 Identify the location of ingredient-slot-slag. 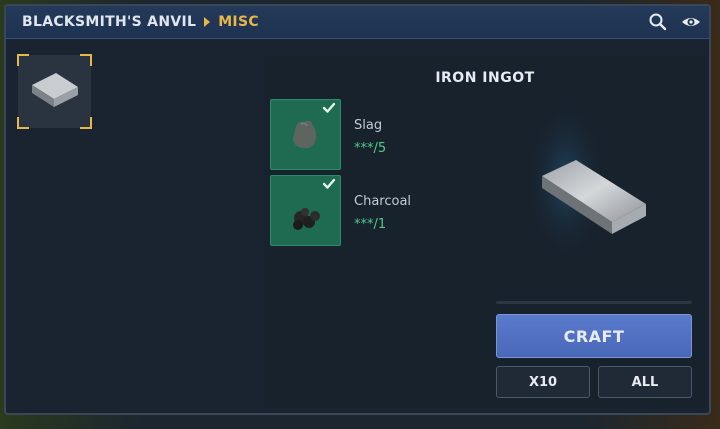
(305, 134).